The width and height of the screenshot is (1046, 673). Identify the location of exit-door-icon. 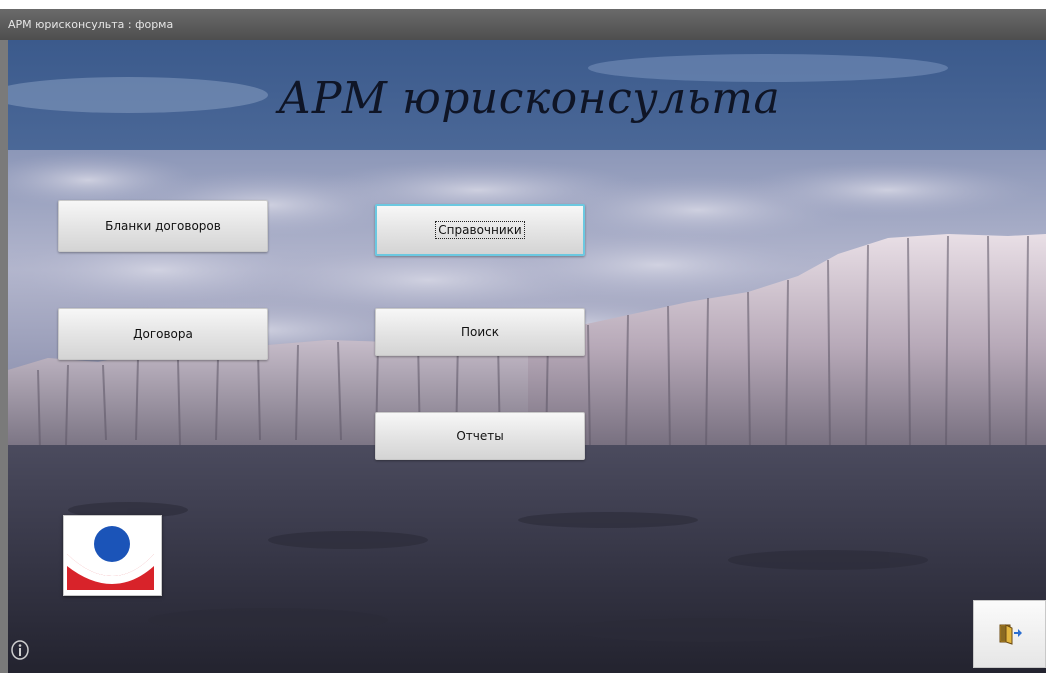
(1010, 634).